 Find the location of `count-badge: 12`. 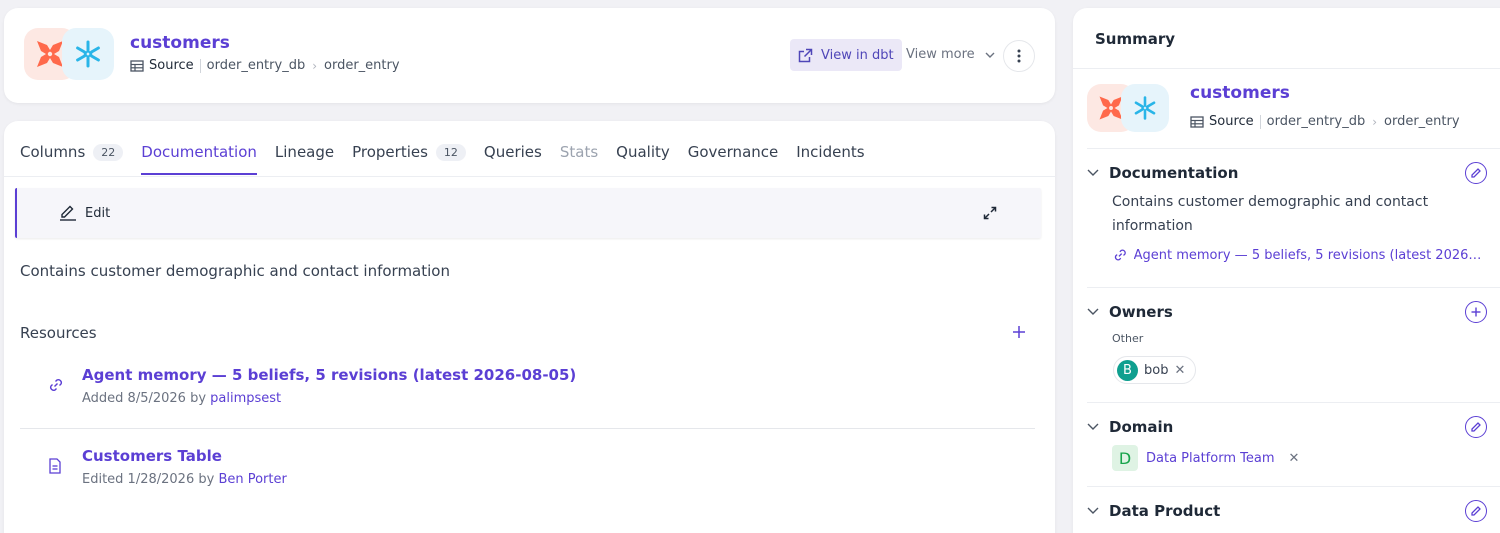

count-badge: 12 is located at coordinates (450, 152).